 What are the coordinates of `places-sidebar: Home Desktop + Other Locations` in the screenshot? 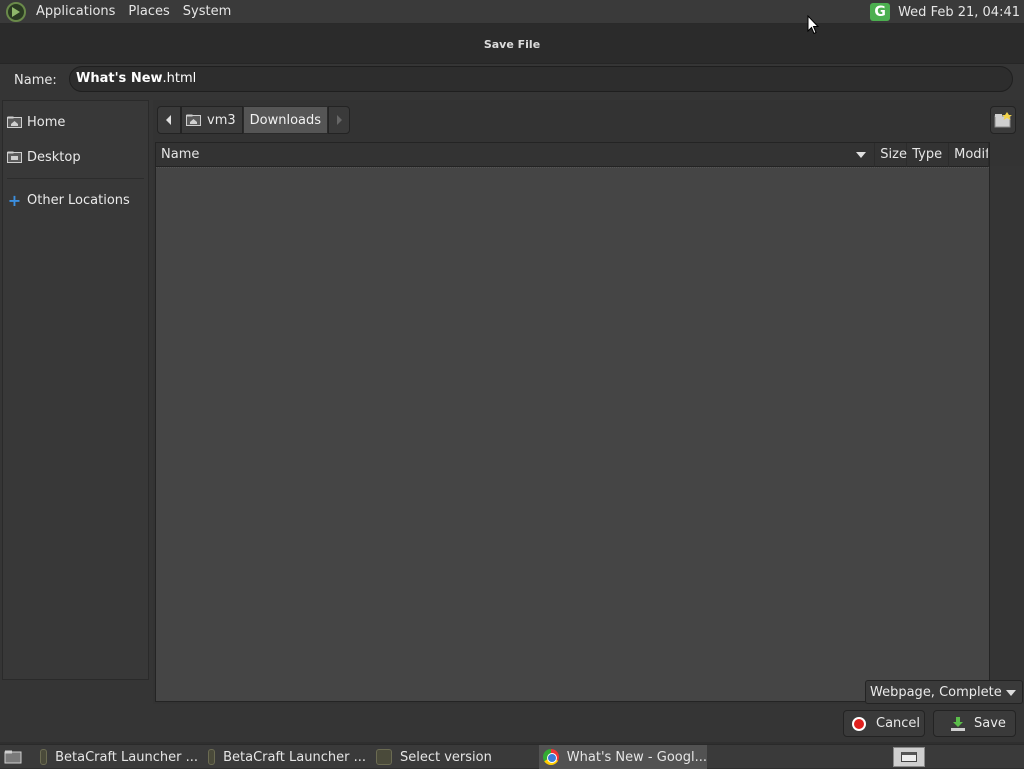 It's located at (75, 390).